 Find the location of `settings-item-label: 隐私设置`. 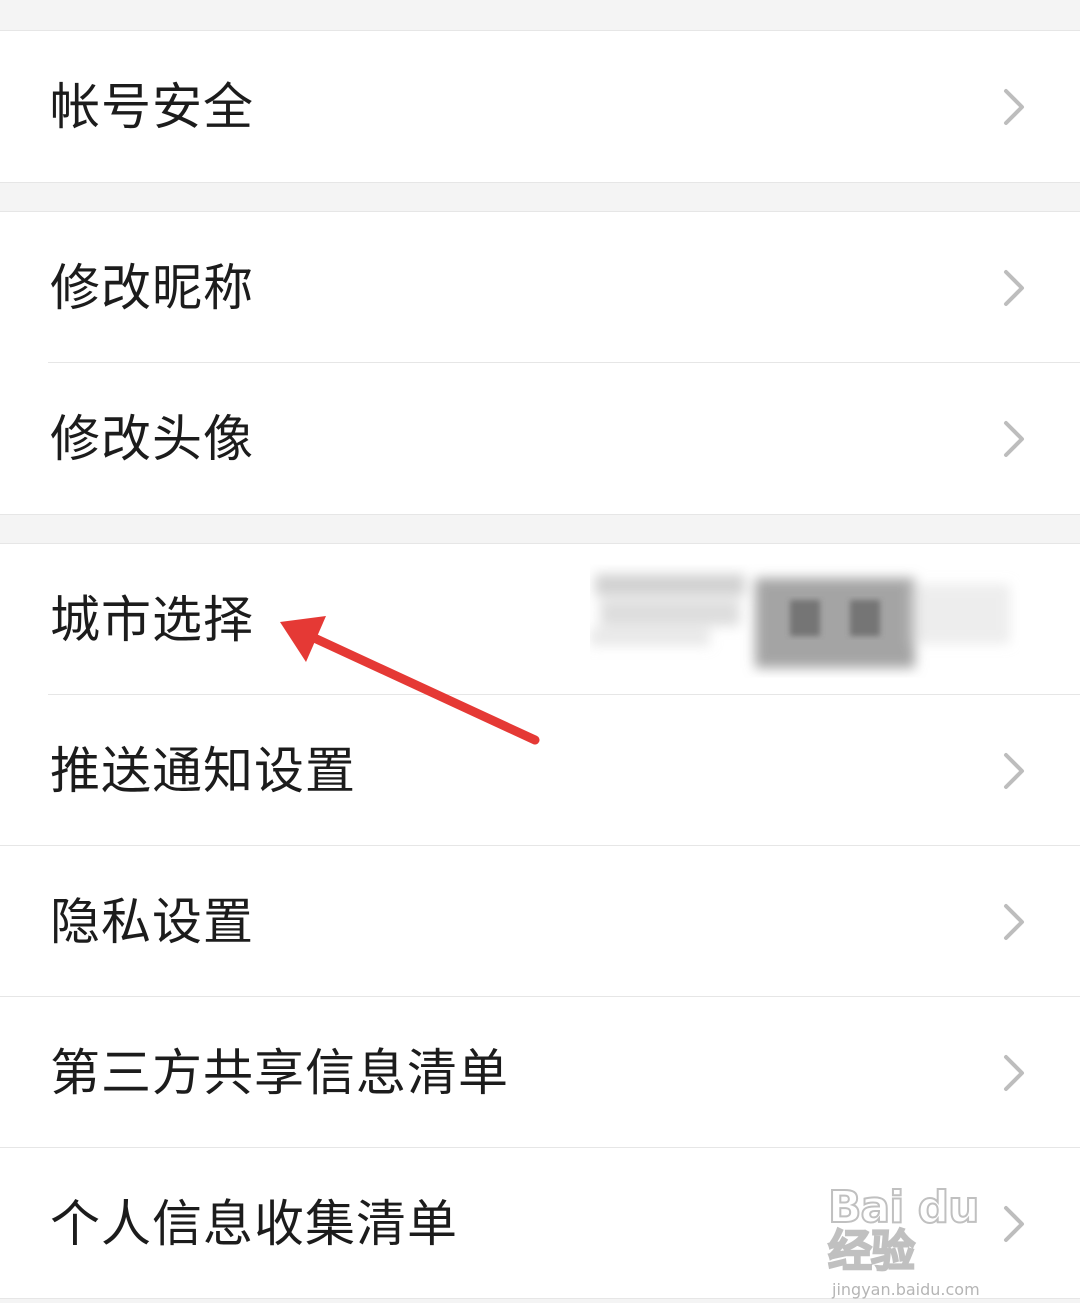

settings-item-label: 隐私设置 is located at coordinates (152, 921).